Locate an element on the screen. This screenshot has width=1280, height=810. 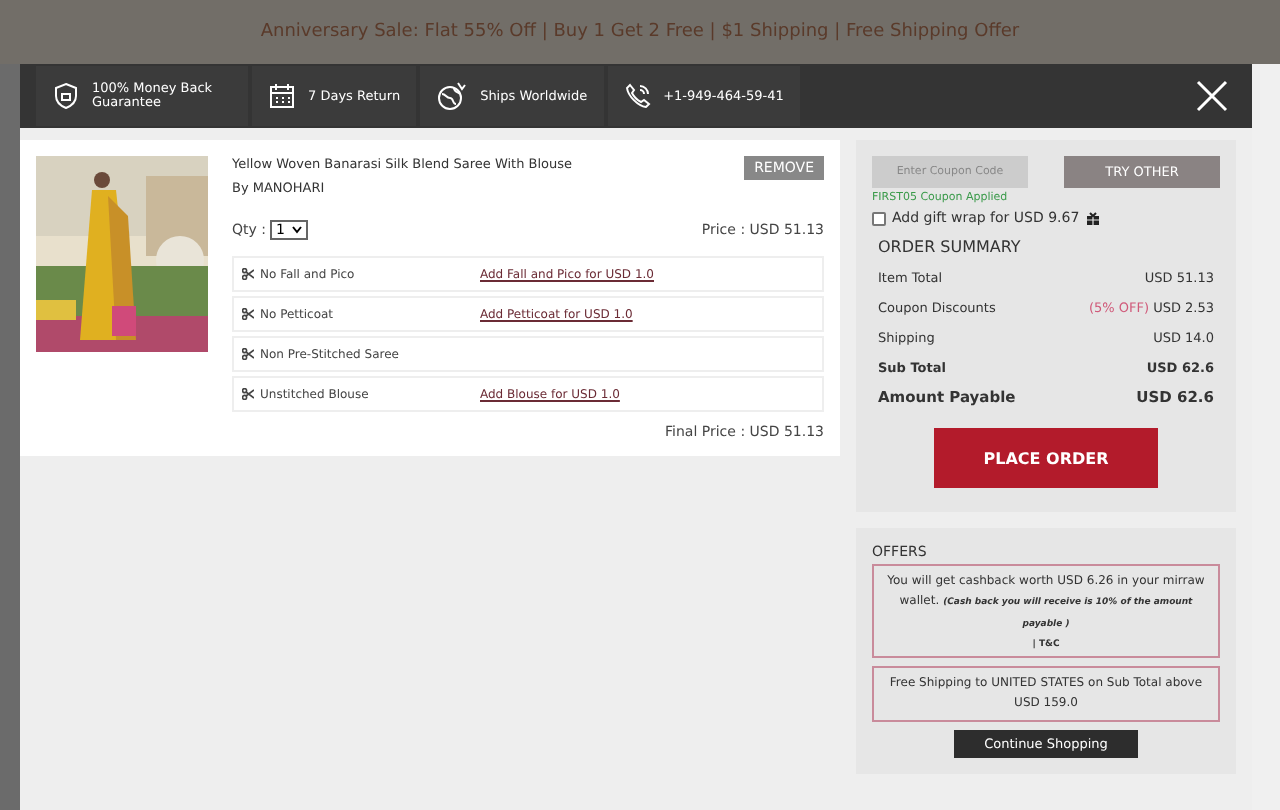
globe-icon is located at coordinates (452, 96).